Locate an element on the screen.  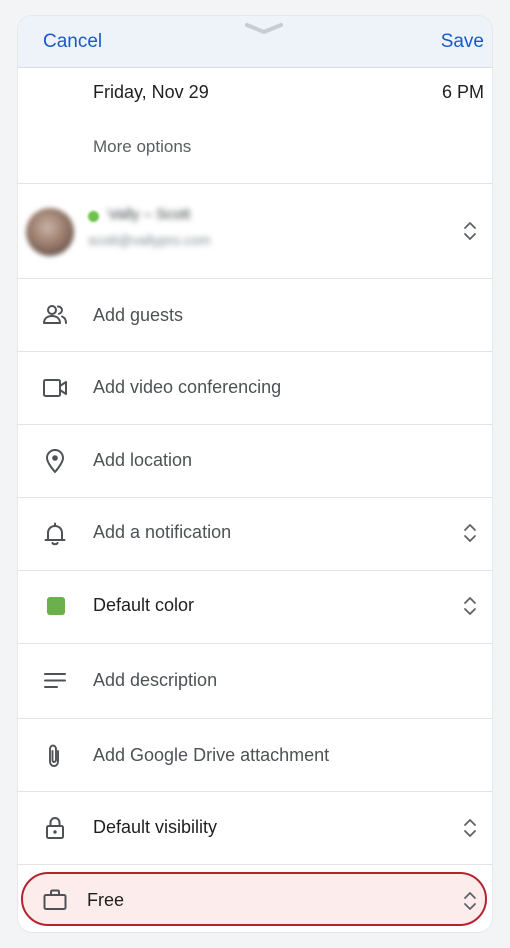
add-description-label: Add description is located at coordinates (155, 680).